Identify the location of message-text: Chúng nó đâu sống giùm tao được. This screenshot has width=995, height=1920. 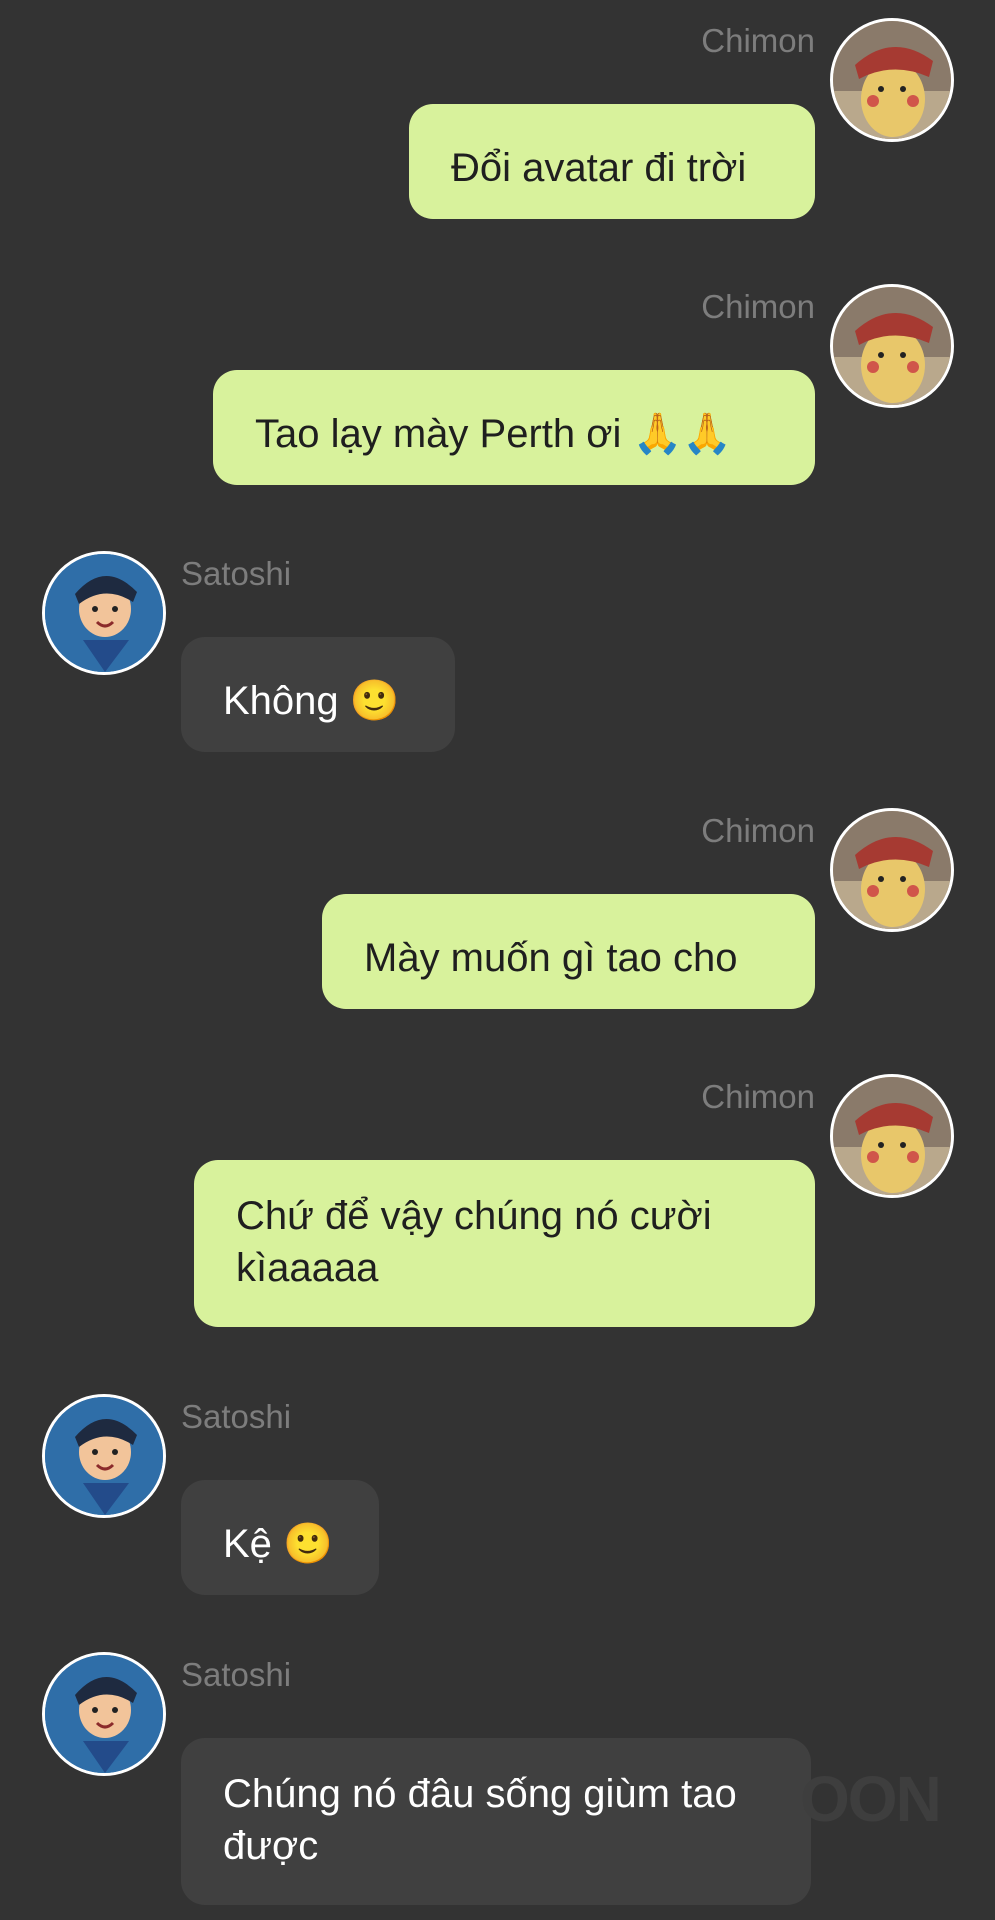
(480, 1820).